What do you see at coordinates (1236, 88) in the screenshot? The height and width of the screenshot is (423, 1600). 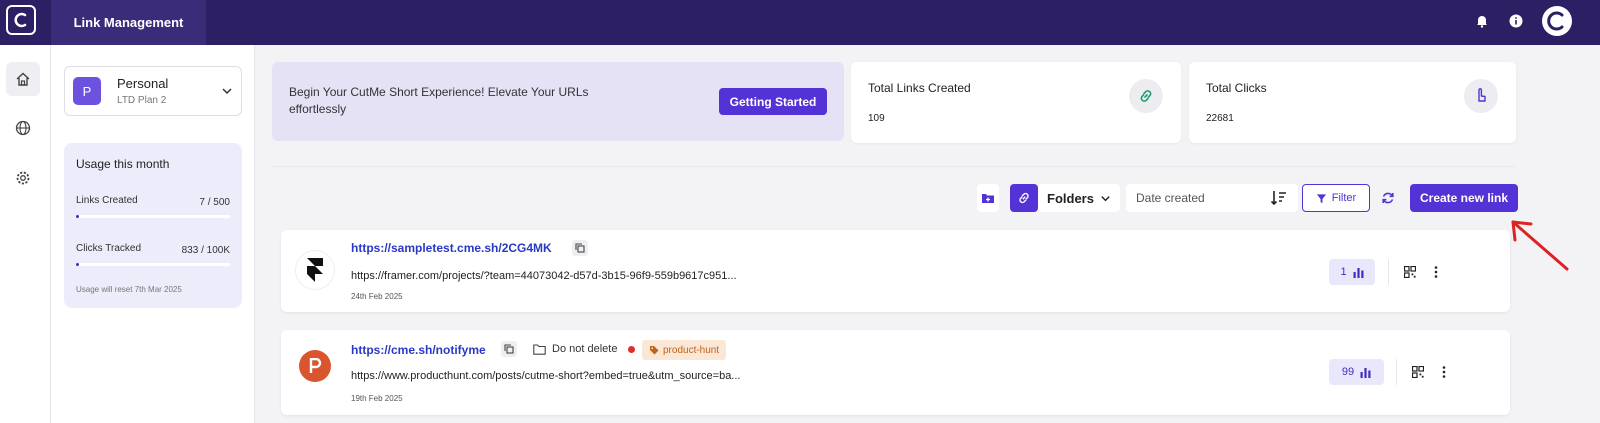 I see `stat-title: Total Clicks` at bounding box center [1236, 88].